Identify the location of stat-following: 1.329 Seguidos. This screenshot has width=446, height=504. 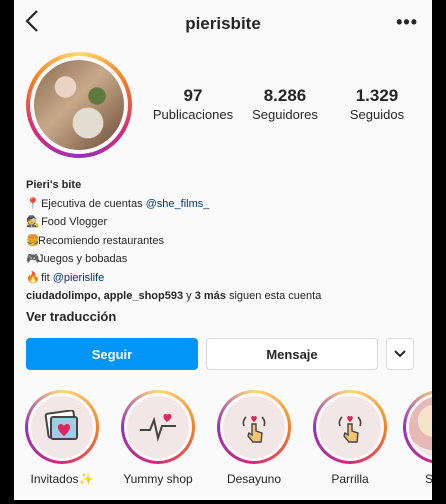
(377, 105).